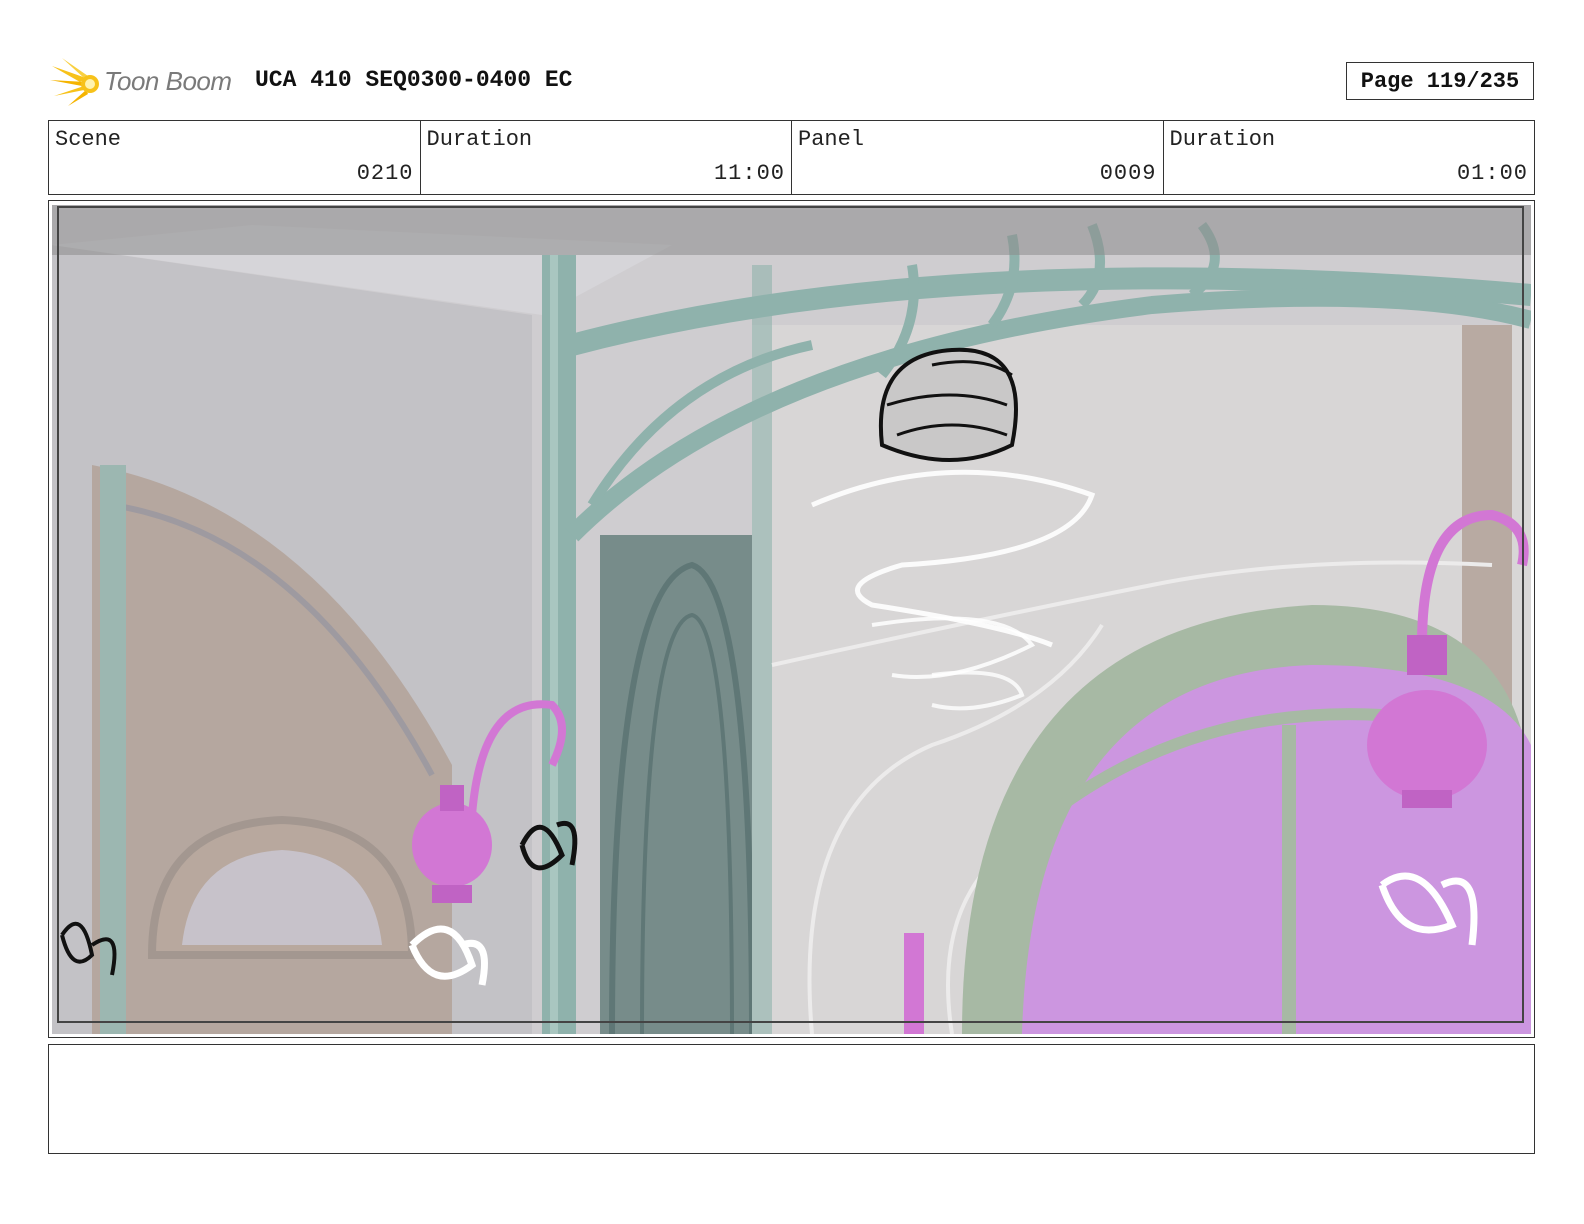 Image resolution: width=1584 pixels, height=1224 pixels. What do you see at coordinates (978, 157) in the screenshot?
I see `panel-cell: Panel 0009` at bounding box center [978, 157].